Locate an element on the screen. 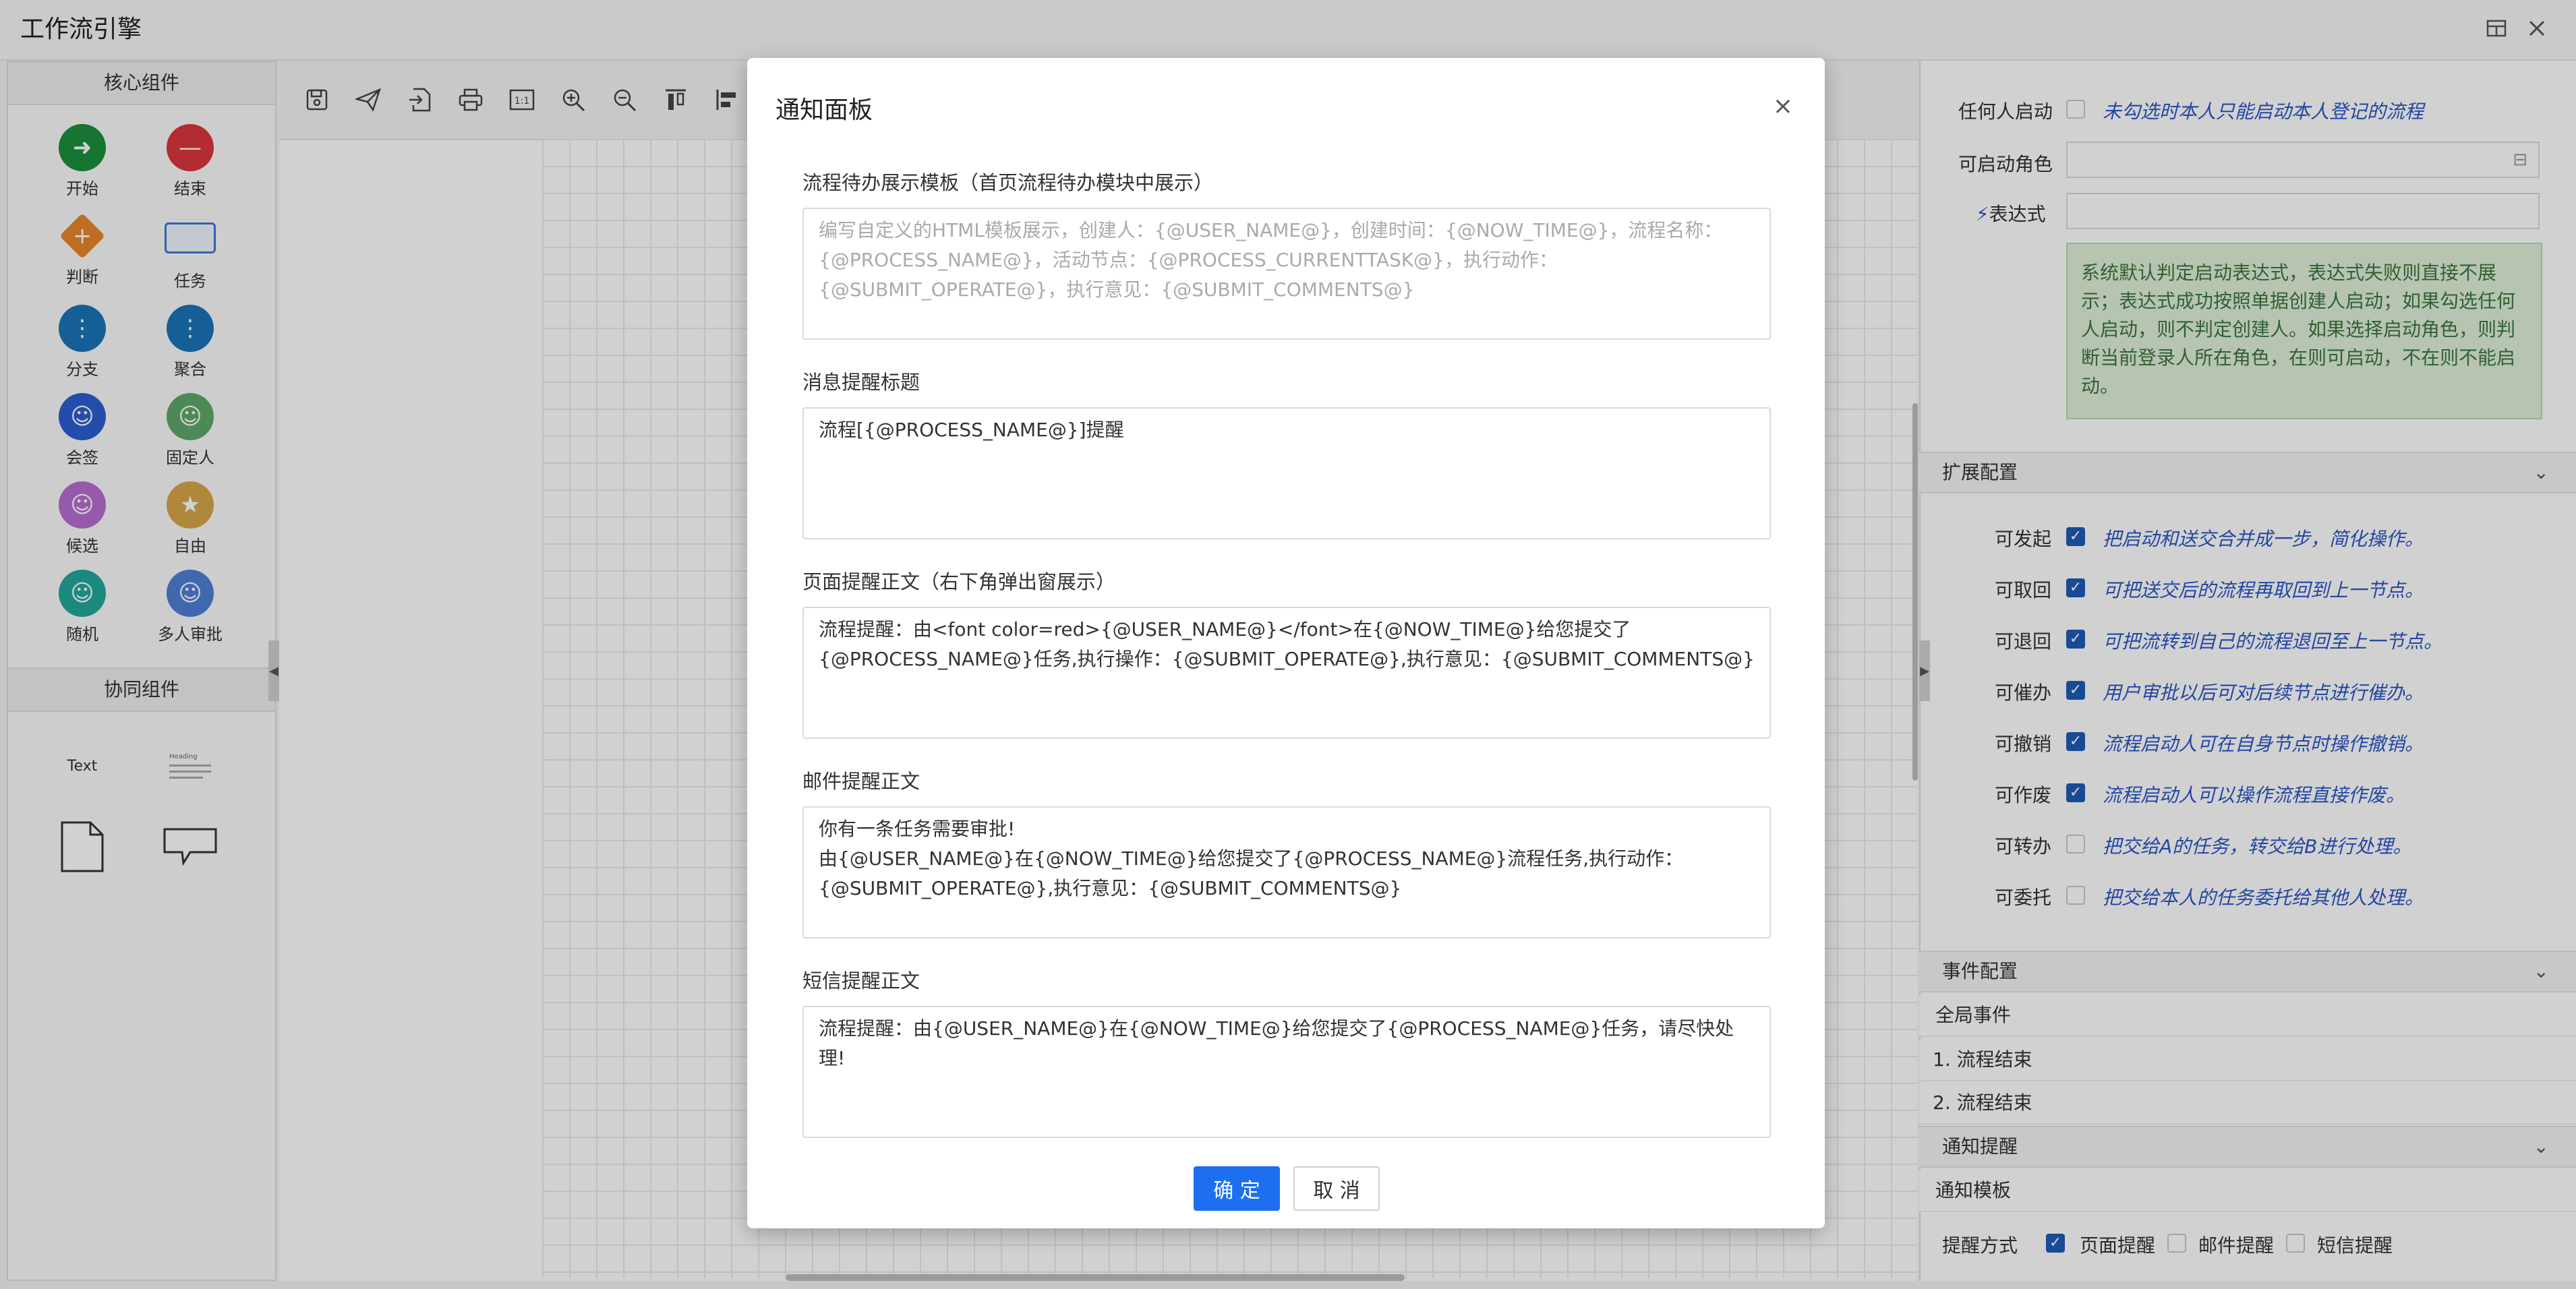 The width and height of the screenshot is (2576, 1289). close-icon: × is located at coordinates (1783, 106).